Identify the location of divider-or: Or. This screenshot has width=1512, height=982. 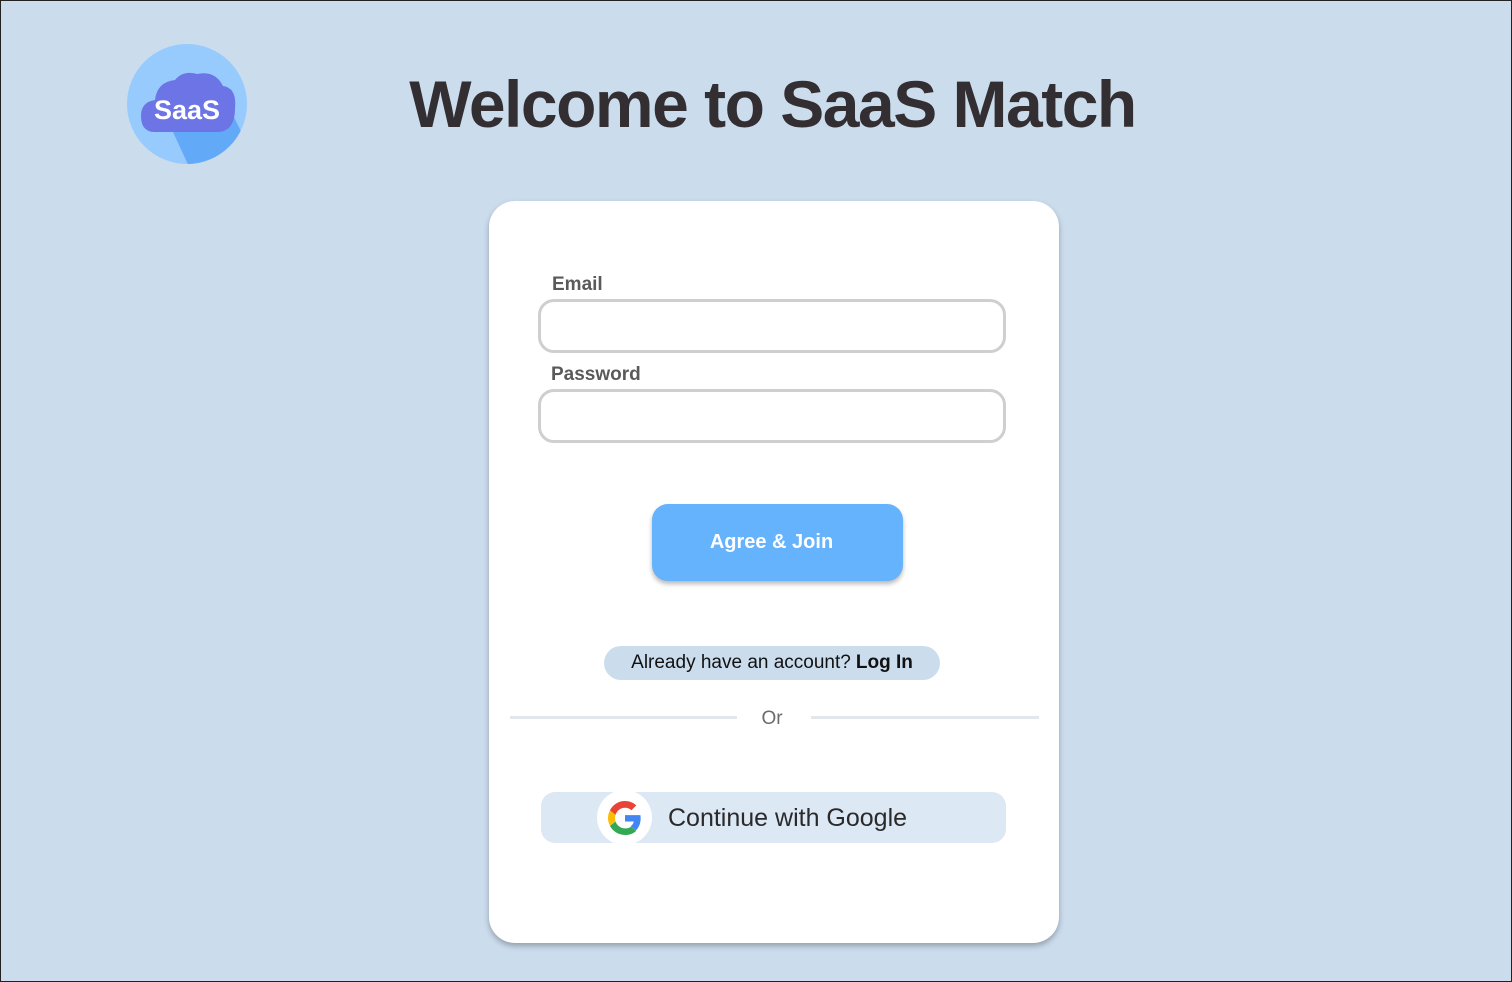
(772, 718).